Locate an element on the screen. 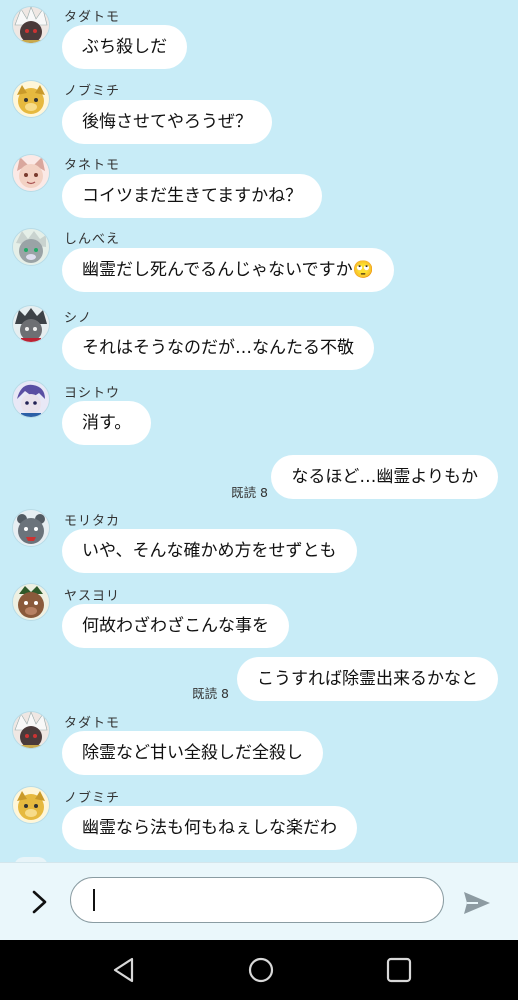 The height and width of the screenshot is (1000, 518). android-nav-bar is located at coordinates (259, 970).